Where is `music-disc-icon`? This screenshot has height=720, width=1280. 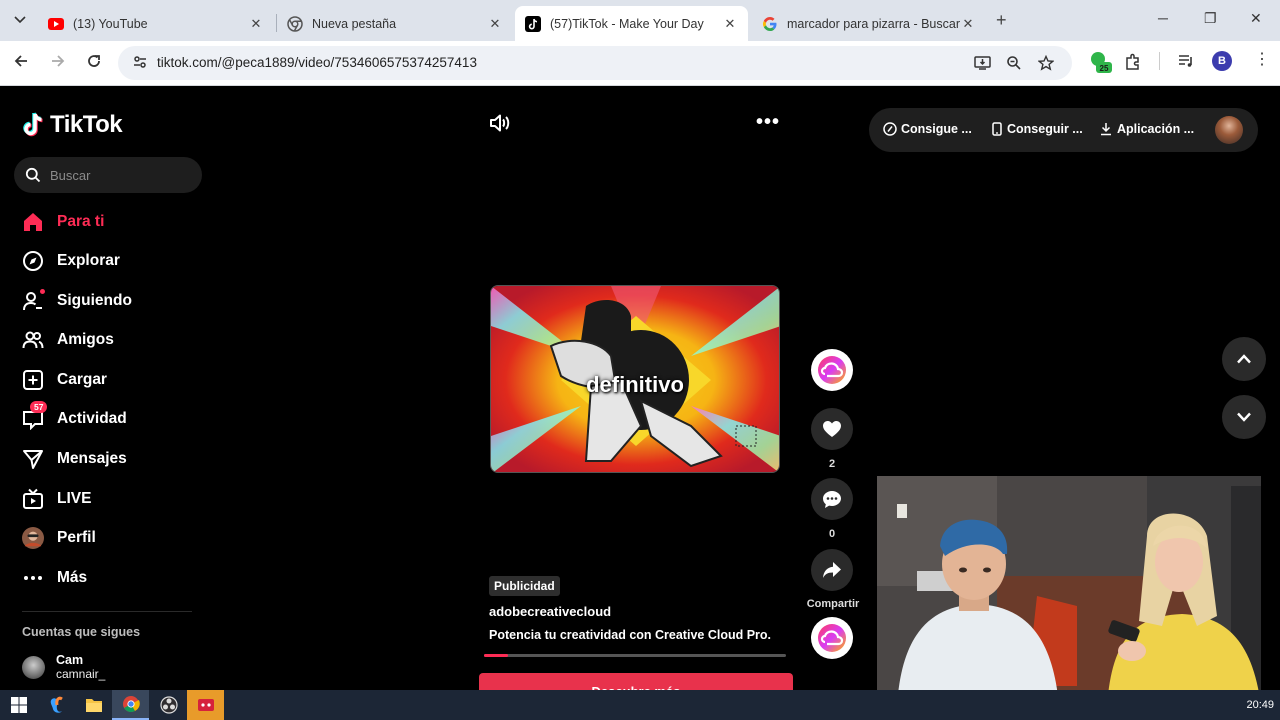
music-disc-icon is located at coordinates (832, 638).